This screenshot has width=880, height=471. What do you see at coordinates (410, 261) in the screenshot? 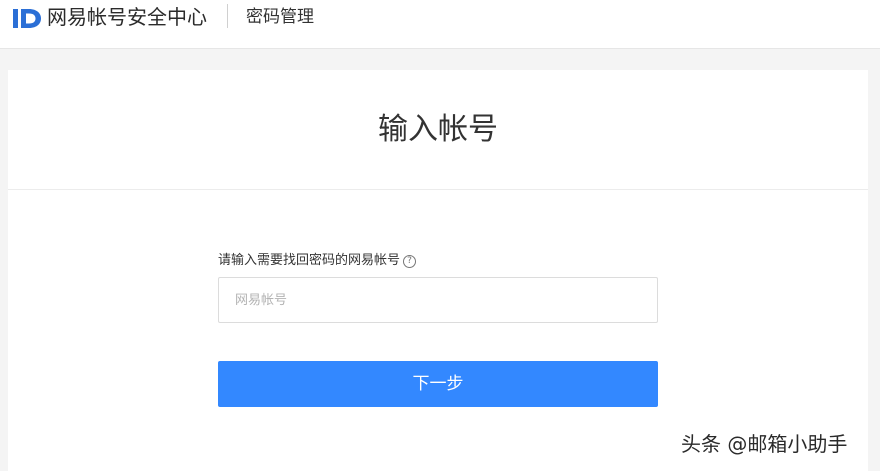
I see `question-circle-icon: ?` at bounding box center [410, 261].